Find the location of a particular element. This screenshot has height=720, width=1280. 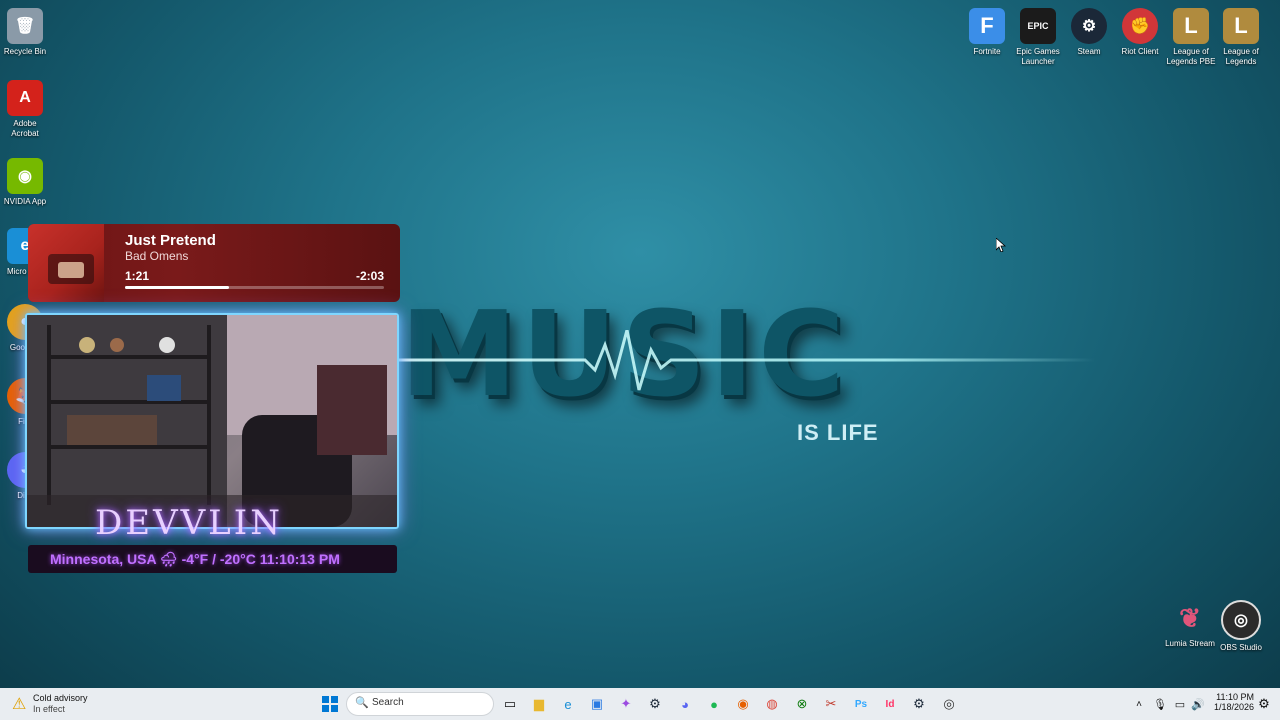

album-art is located at coordinates (66, 263).